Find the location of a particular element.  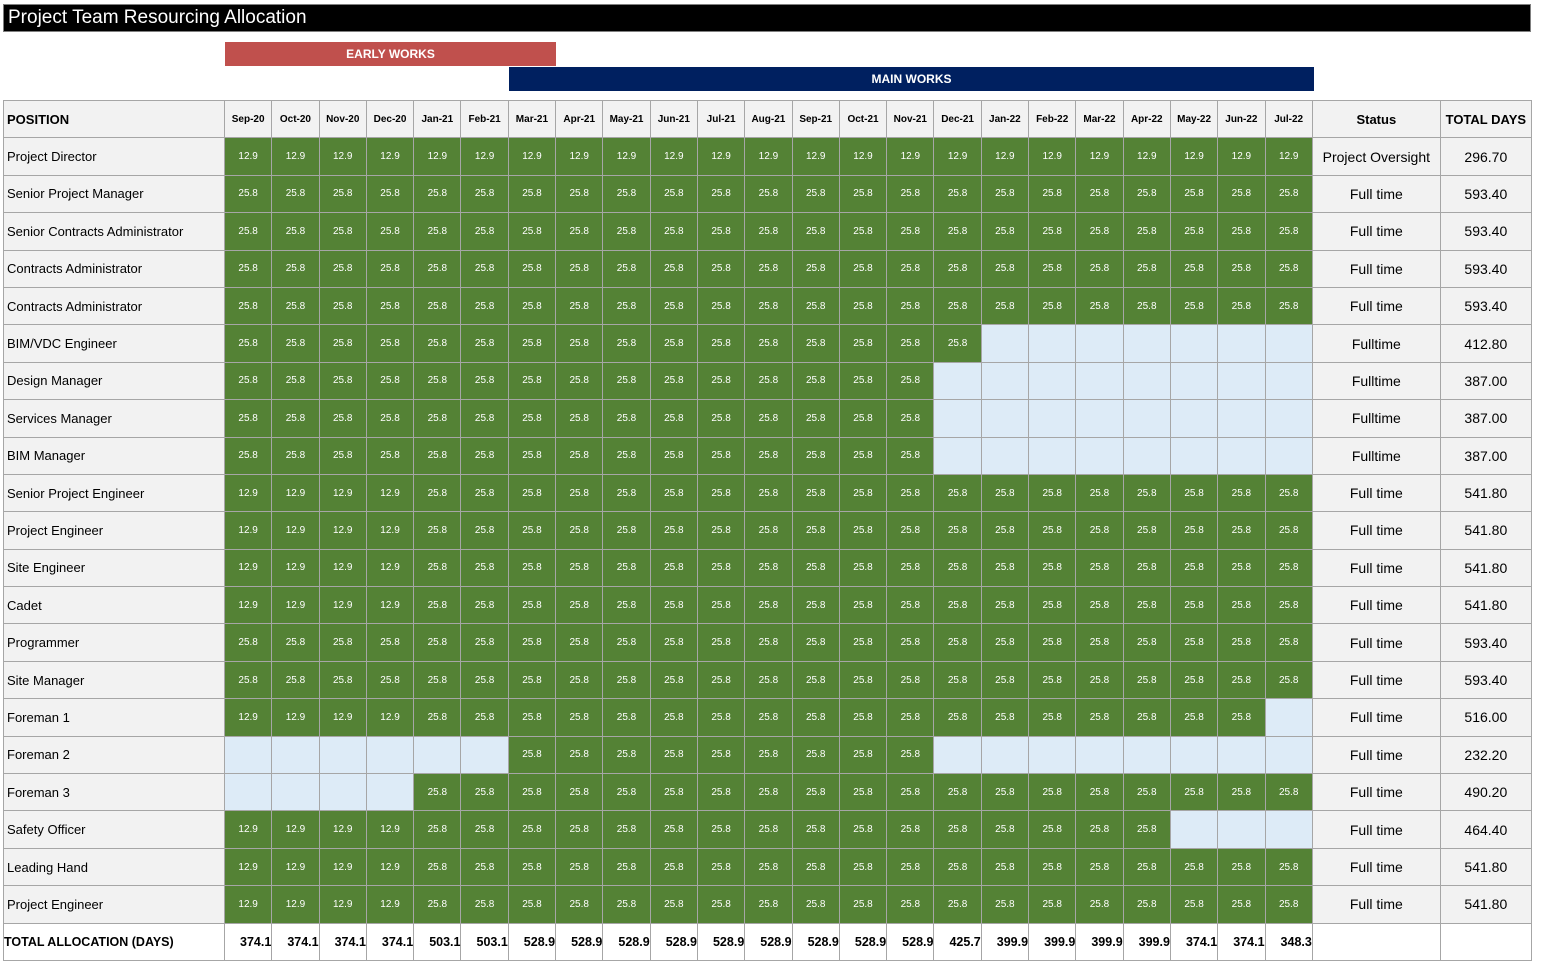

position-cell: Senior Contracts Administrator is located at coordinates (114, 231).